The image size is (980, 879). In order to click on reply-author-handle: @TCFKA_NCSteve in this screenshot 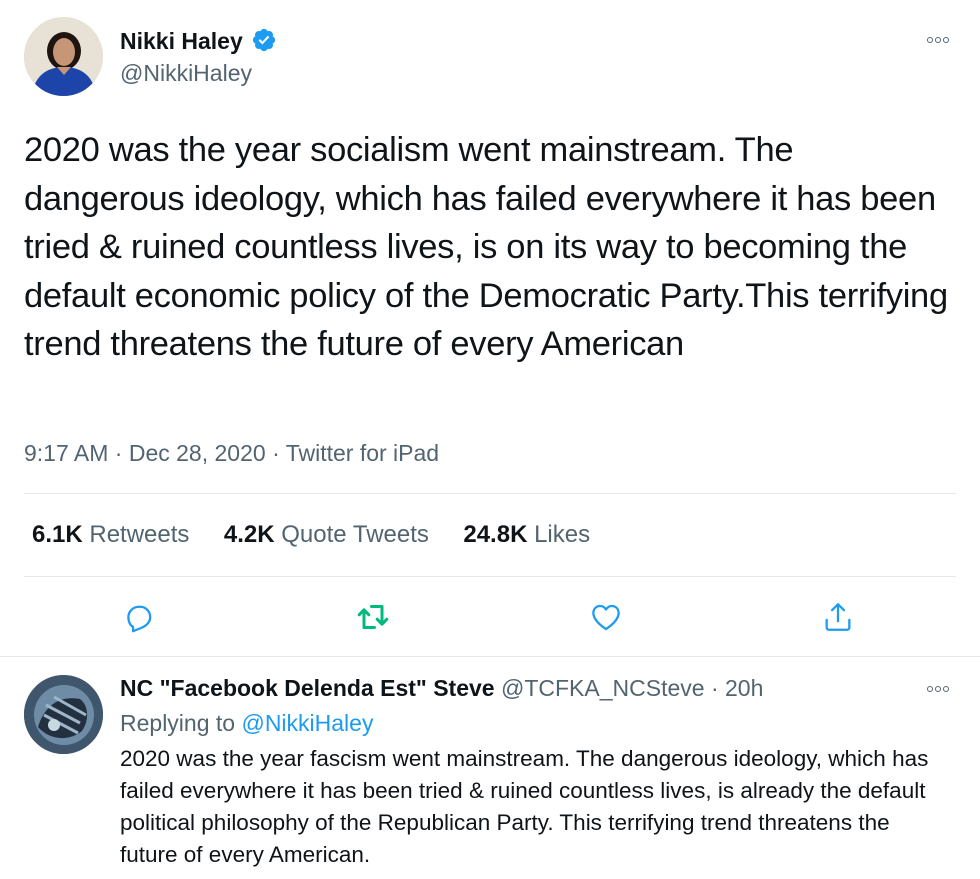, I will do `click(603, 688)`.